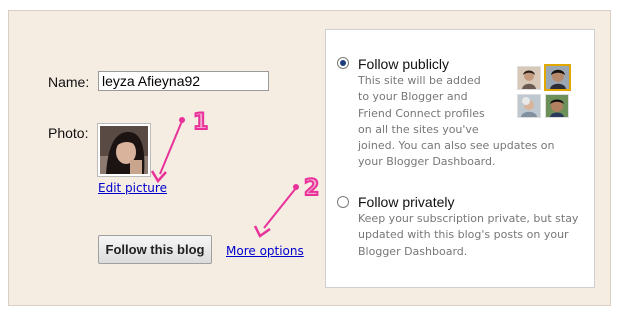 Image resolution: width=619 pixels, height=317 pixels. What do you see at coordinates (456, 146) in the screenshot?
I see `description-line: joined. You can also see updates on` at bounding box center [456, 146].